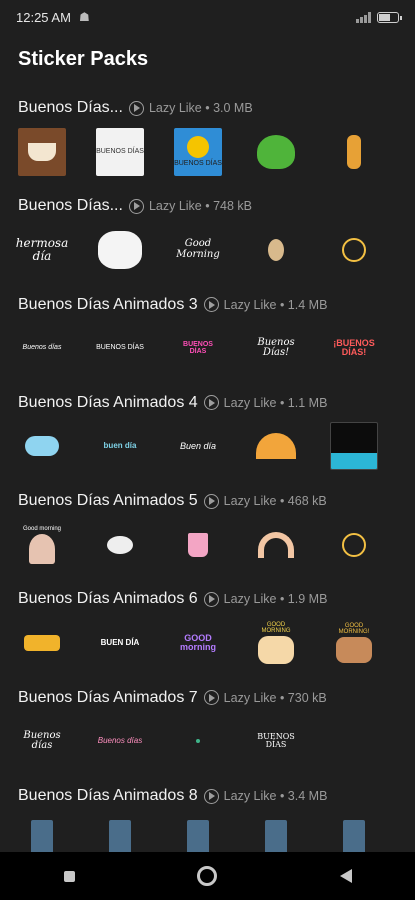 This screenshot has height=900, width=415. Describe the element at coordinates (276, 627) in the screenshot. I see `sticker-girls-morning-text: GOOD MORNING` at that location.